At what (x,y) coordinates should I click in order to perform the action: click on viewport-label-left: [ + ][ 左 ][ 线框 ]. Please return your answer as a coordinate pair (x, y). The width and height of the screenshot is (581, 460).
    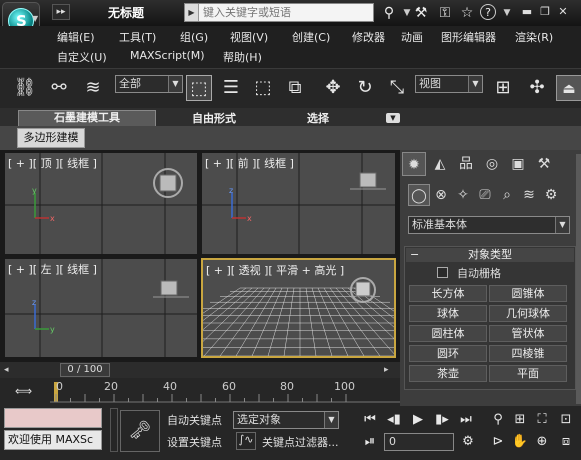
    Looking at the image, I should click on (52, 269).